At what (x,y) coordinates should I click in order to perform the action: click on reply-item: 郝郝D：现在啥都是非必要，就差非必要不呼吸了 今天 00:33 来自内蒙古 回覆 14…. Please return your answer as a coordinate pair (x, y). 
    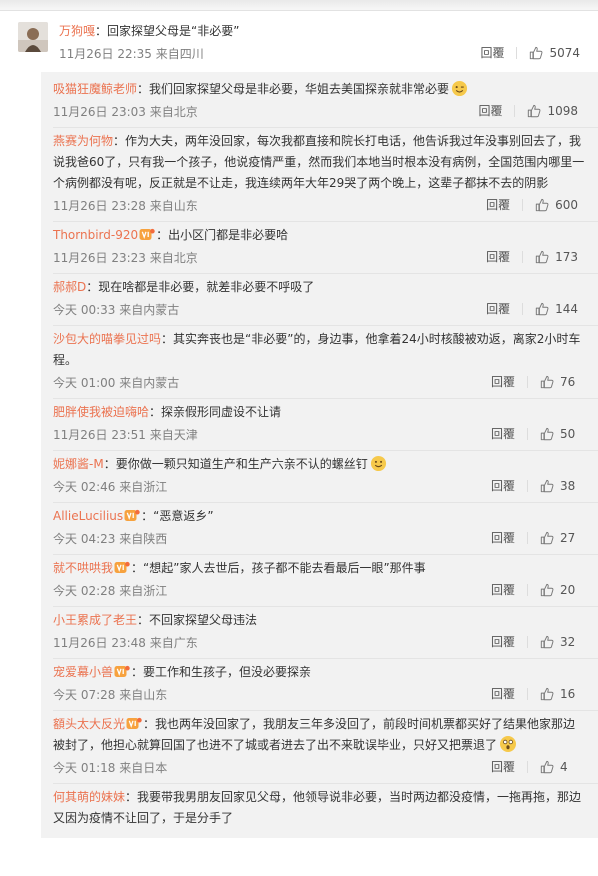
    Looking at the image, I should click on (325, 300).